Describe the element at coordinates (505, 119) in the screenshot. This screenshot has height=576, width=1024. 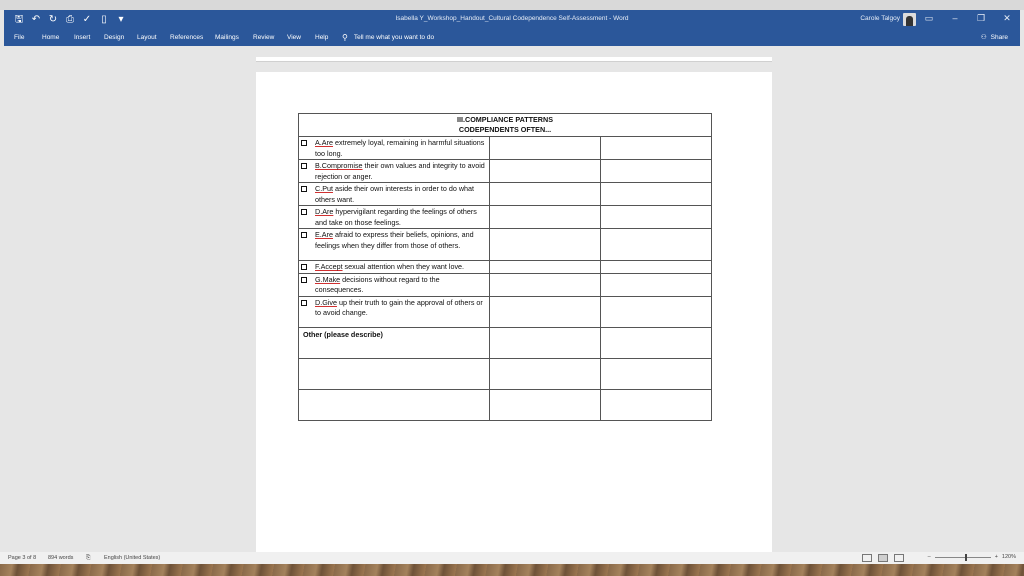
I see `table-title: III.COMPLIANCE PATTERNS` at that location.